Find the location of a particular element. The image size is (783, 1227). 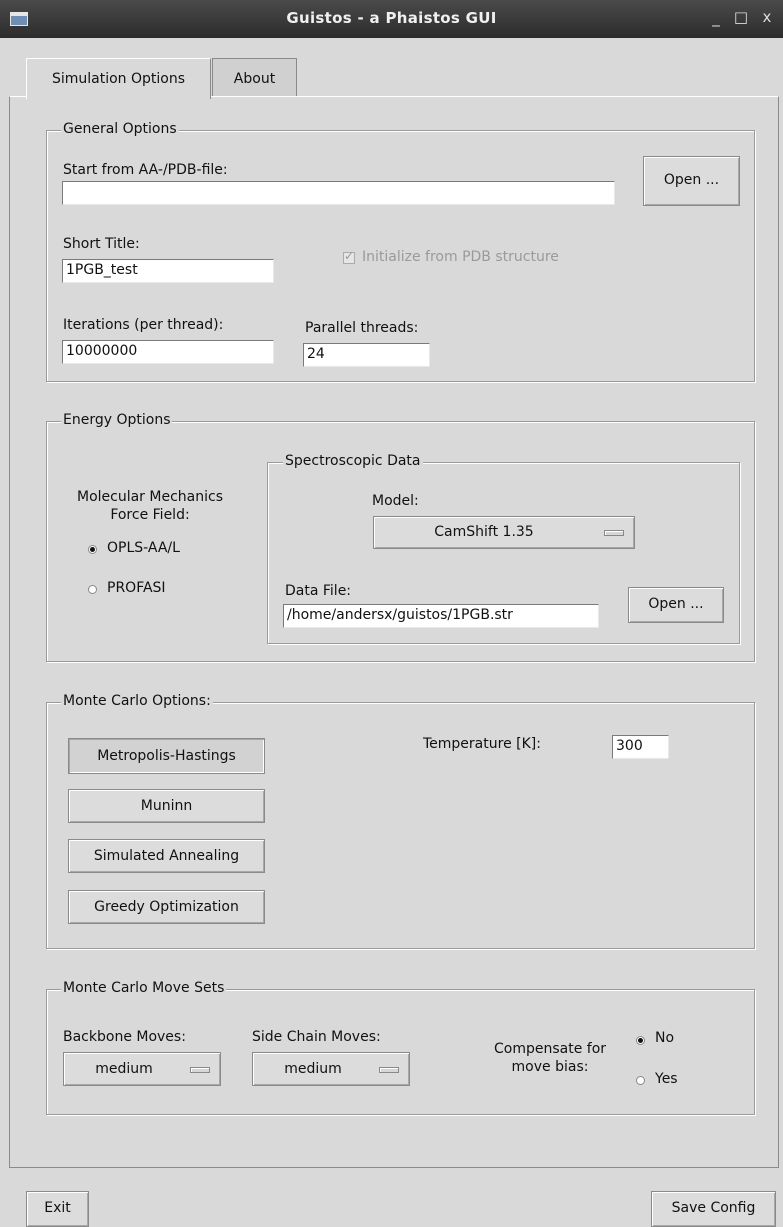

save-label: Save Config is located at coordinates (713, 1208).